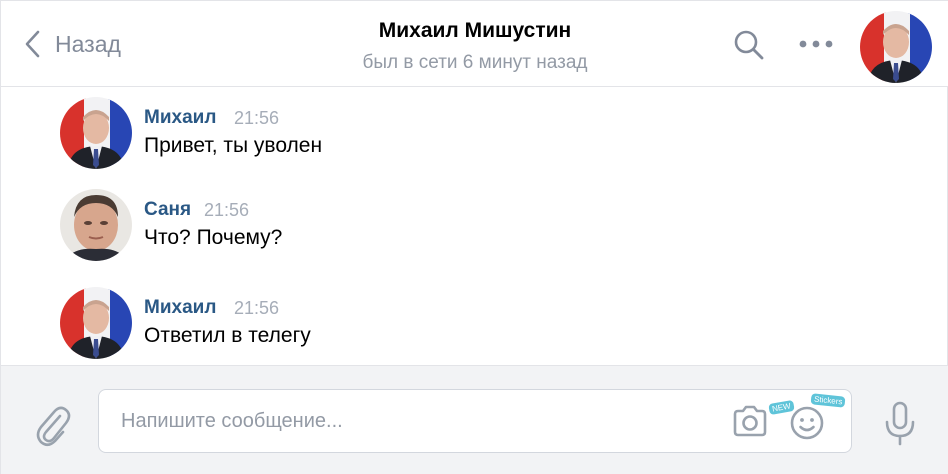  What do you see at coordinates (88, 43) in the screenshot?
I see `back-label: Назад` at bounding box center [88, 43].